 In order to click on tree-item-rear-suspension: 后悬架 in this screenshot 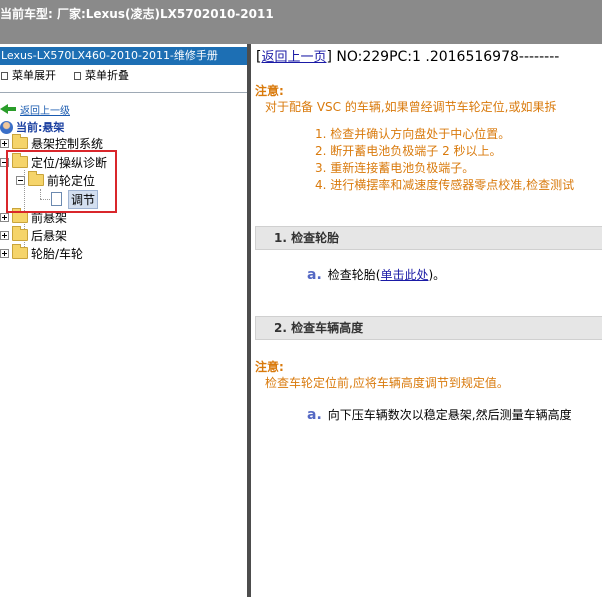, I will do `click(33, 235)`.